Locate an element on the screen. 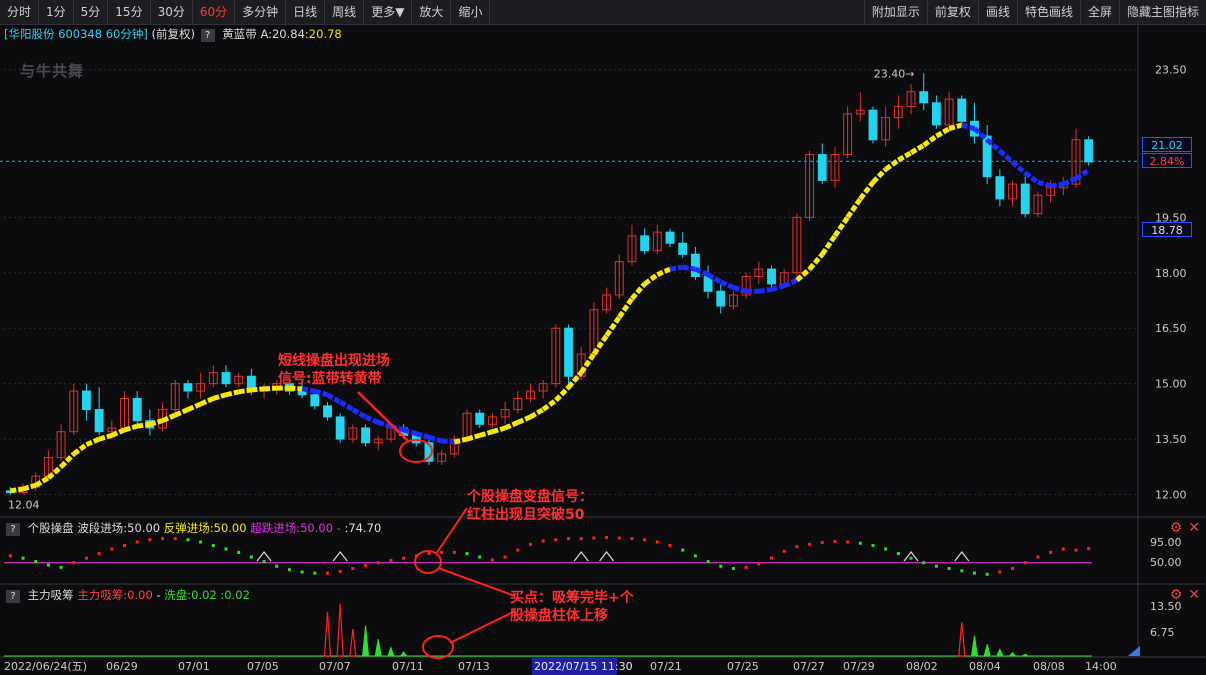  period-tab: 分时 is located at coordinates (20, 12).